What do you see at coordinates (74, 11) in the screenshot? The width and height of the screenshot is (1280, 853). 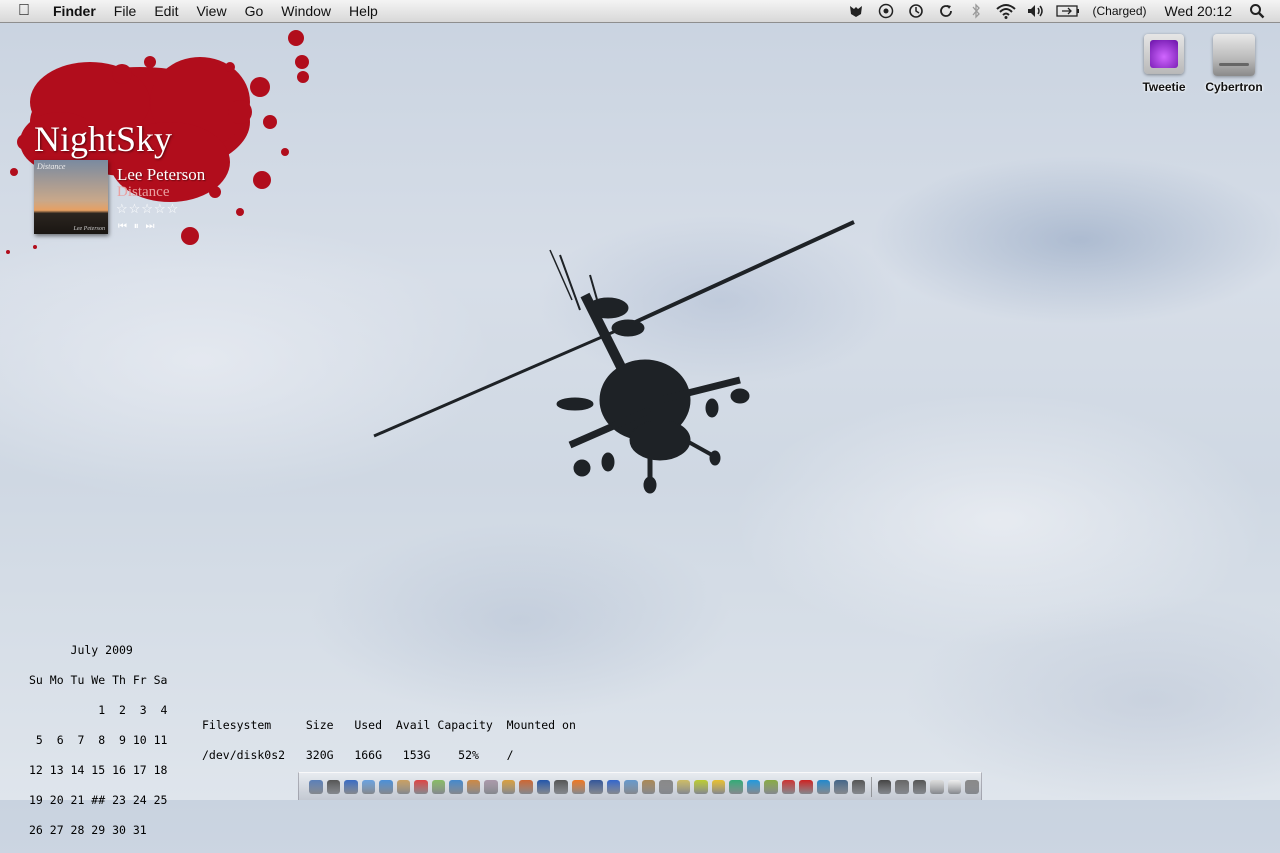 I see `menu-app-finder: Finder` at bounding box center [74, 11].